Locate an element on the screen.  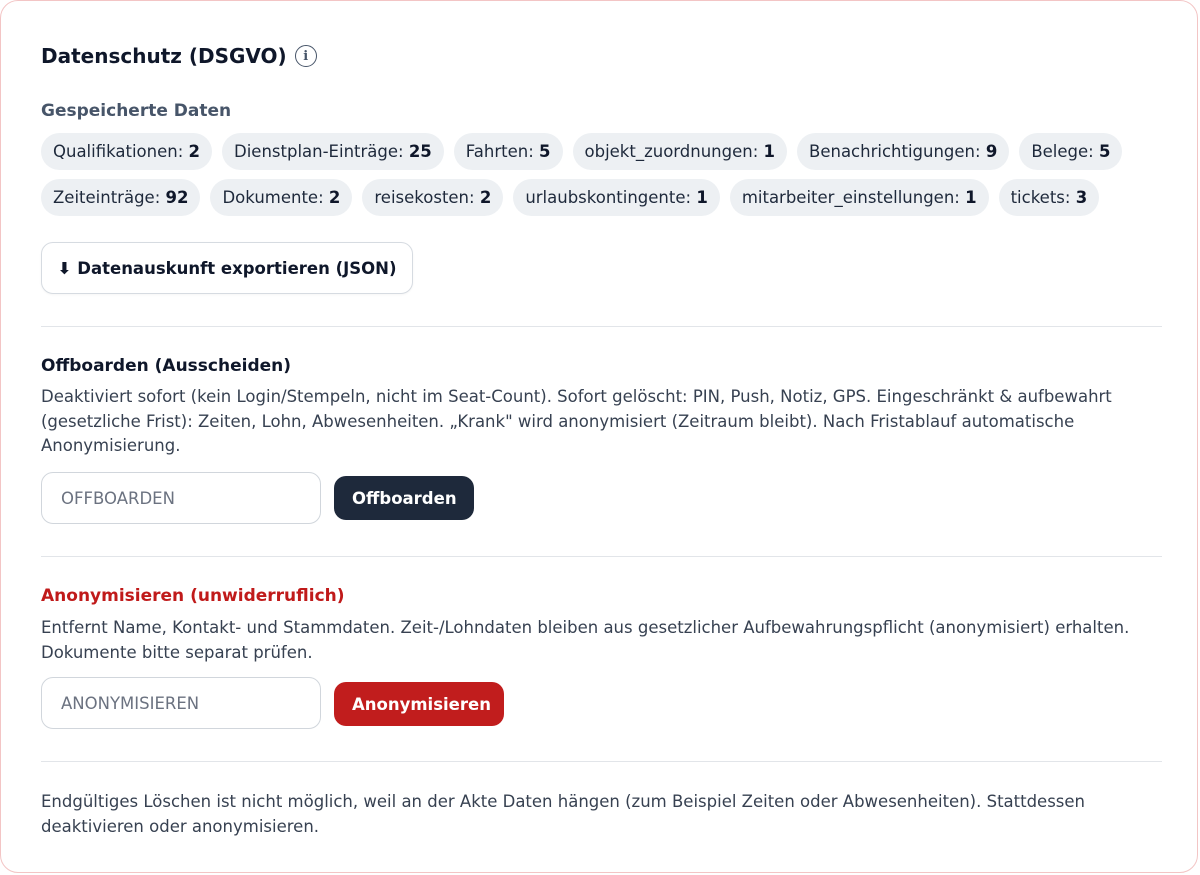
data-chip: reisekosten: 2 is located at coordinates (433, 197).